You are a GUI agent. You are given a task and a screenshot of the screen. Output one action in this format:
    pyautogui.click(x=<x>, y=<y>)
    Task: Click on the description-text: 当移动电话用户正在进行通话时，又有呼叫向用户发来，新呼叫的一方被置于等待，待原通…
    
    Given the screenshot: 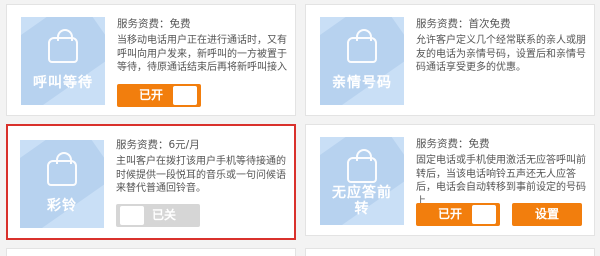 What is the action you would take?
    pyautogui.click(x=202, y=54)
    